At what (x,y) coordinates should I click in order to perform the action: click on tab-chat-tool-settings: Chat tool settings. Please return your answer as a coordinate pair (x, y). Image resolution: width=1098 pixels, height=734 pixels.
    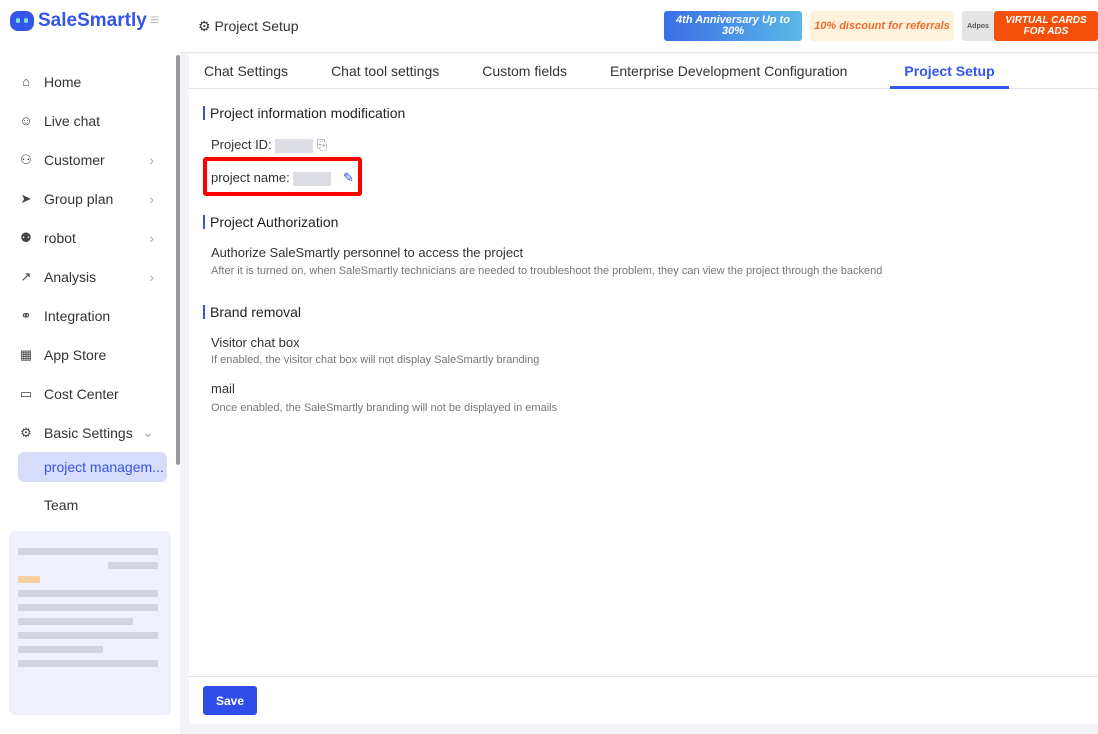
    Looking at the image, I should click on (385, 71).